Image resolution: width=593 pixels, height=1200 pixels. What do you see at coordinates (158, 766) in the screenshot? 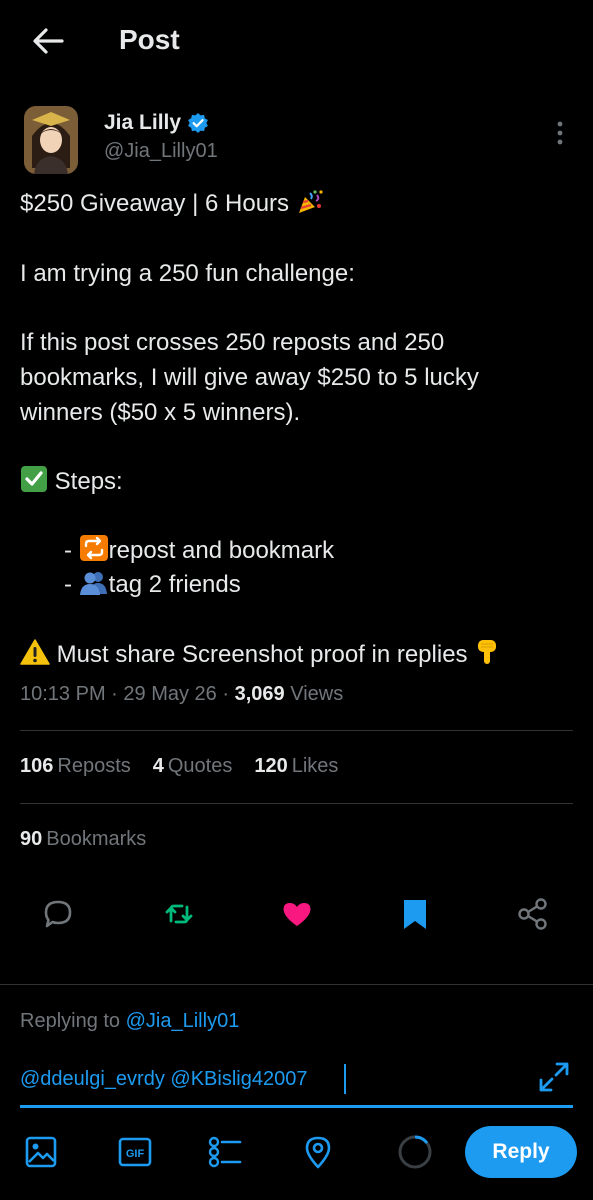
I see `quotes-count: 4` at bounding box center [158, 766].